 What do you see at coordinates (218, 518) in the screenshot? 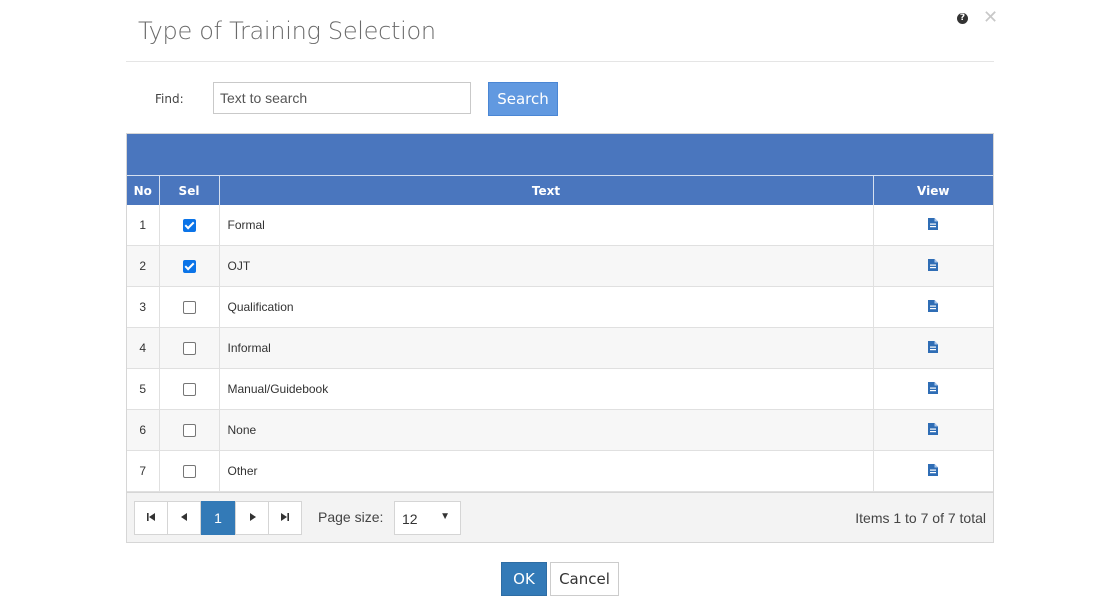
I see `page-button-current: 1` at bounding box center [218, 518].